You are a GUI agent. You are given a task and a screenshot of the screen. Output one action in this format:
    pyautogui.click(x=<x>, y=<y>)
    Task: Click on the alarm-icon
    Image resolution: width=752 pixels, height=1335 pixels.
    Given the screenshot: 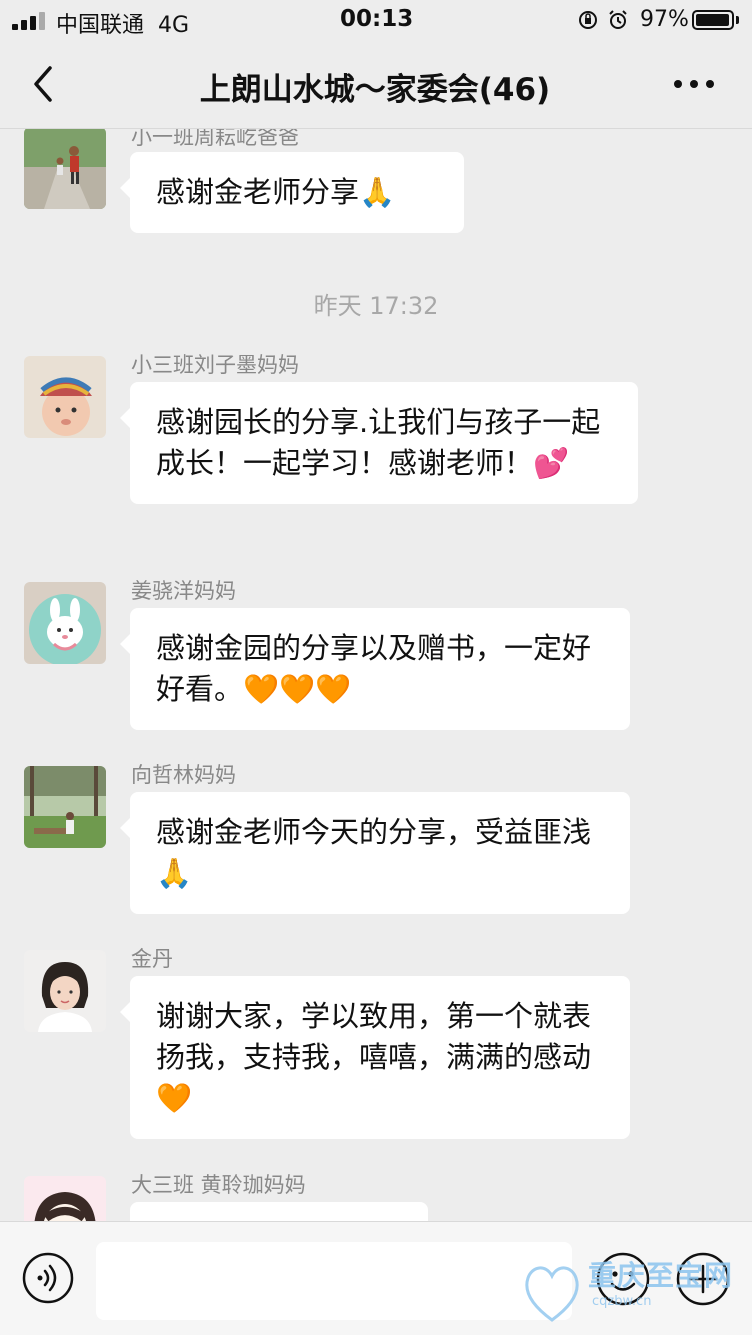 What is the action you would take?
    pyautogui.click(x=618, y=19)
    